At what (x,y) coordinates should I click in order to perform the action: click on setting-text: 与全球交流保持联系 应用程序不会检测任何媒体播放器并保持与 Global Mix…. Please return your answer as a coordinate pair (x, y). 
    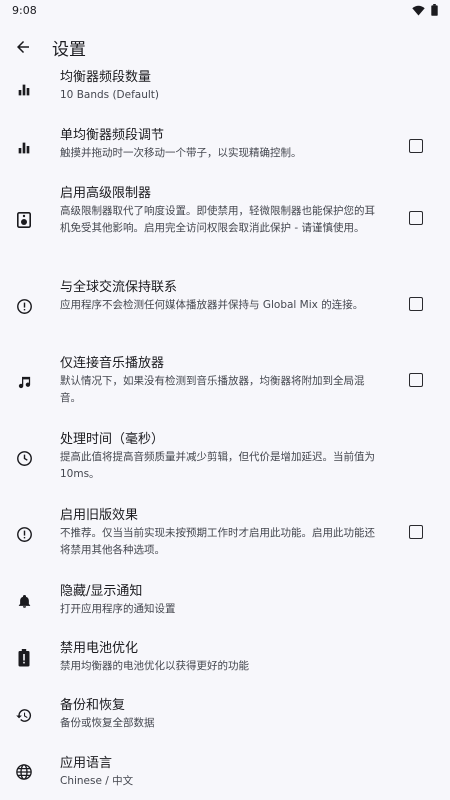
    Looking at the image, I should click on (220, 297).